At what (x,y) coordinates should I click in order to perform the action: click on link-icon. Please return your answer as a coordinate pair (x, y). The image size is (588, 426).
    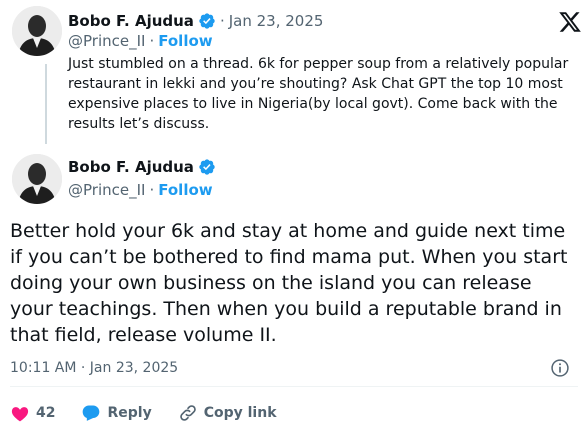
    Looking at the image, I should click on (187, 413).